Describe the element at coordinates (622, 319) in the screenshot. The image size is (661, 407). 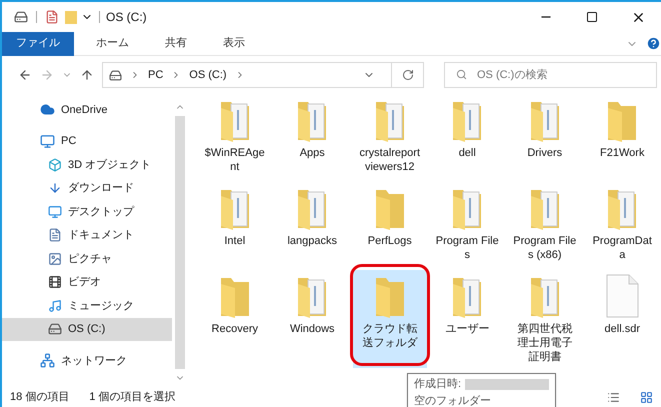
I see `file-item: dell.sdr` at that location.